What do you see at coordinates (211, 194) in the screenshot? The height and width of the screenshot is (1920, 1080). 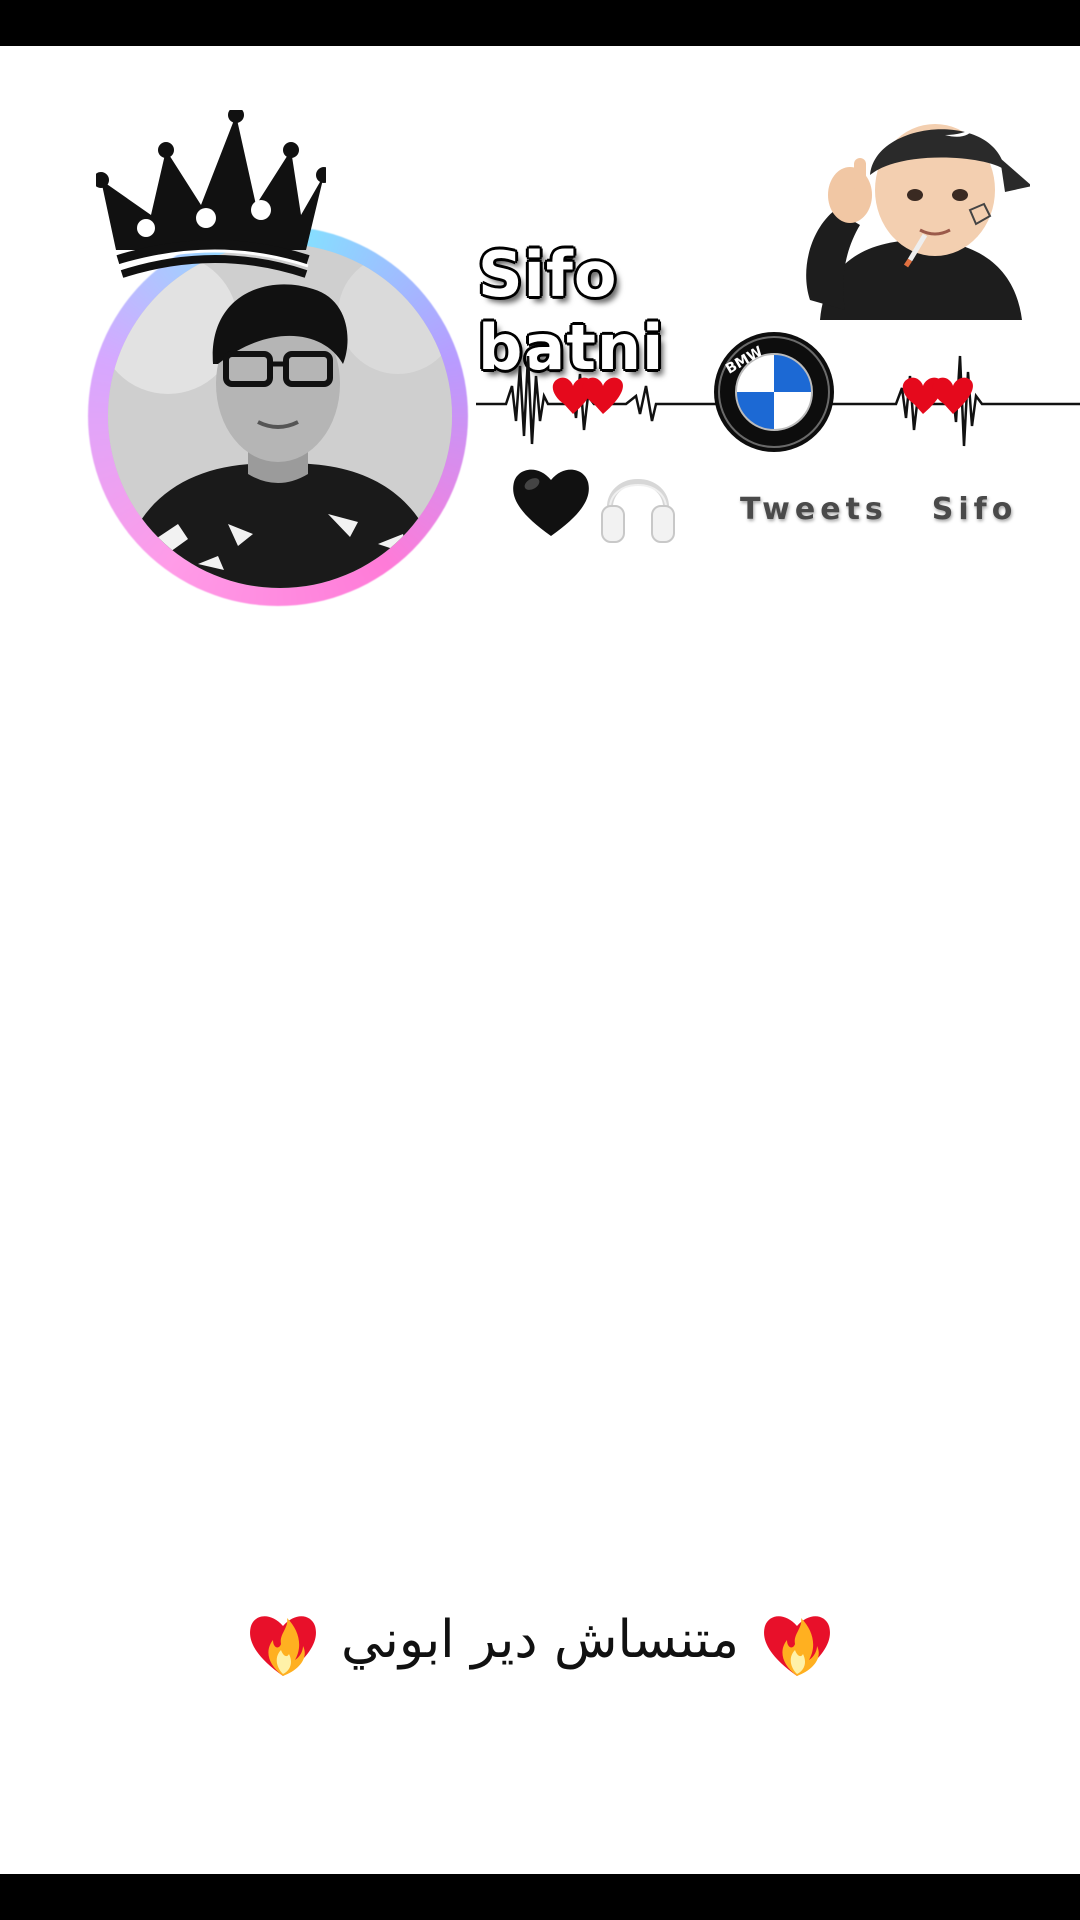 I see `crown-icon` at bounding box center [211, 194].